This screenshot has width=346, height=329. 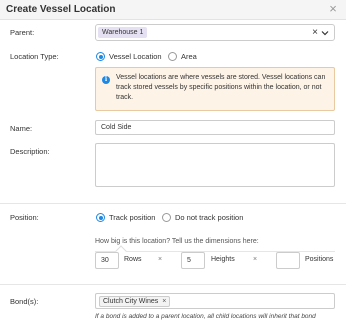 What do you see at coordinates (215, 301) in the screenshot?
I see `bonds-multiselect: Clutch City Wines ×` at bounding box center [215, 301].